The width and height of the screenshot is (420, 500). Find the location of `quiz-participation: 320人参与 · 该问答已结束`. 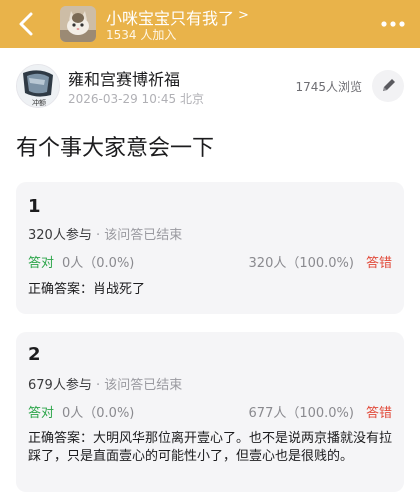

quiz-participation: 320人参与 · 该问答已结束 is located at coordinates (105, 233).